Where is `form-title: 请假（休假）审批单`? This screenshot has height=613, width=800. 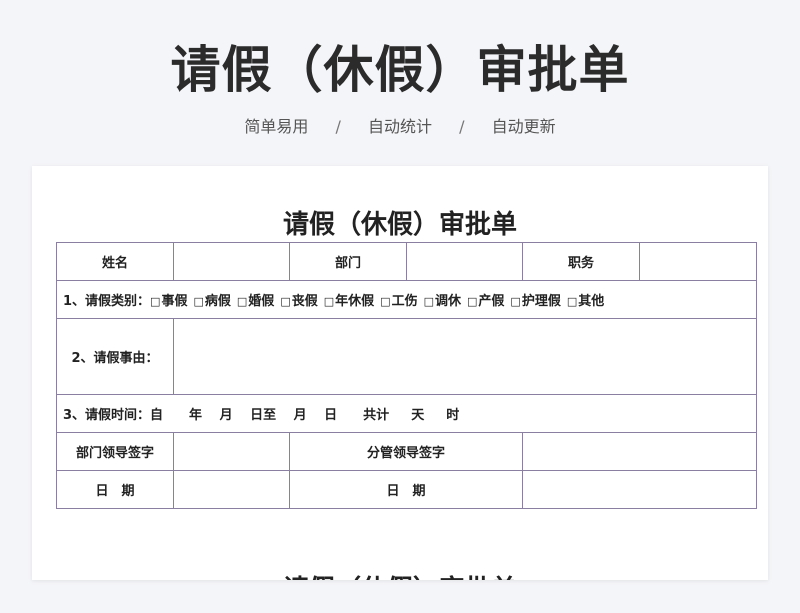 form-title: 请假（休假）审批单 is located at coordinates (399, 225).